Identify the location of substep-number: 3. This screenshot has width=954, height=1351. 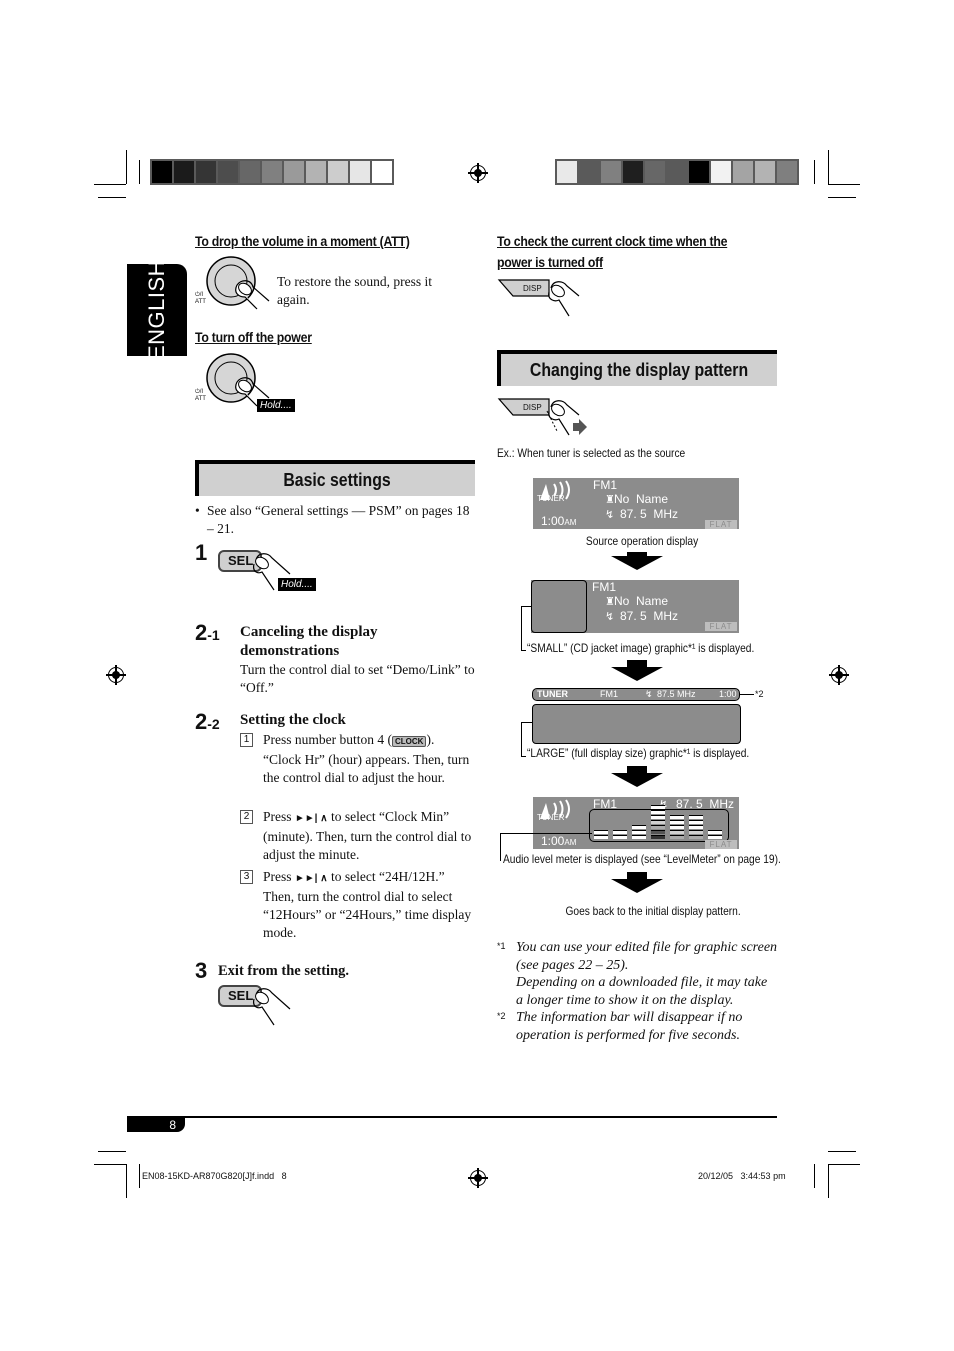
(246, 877).